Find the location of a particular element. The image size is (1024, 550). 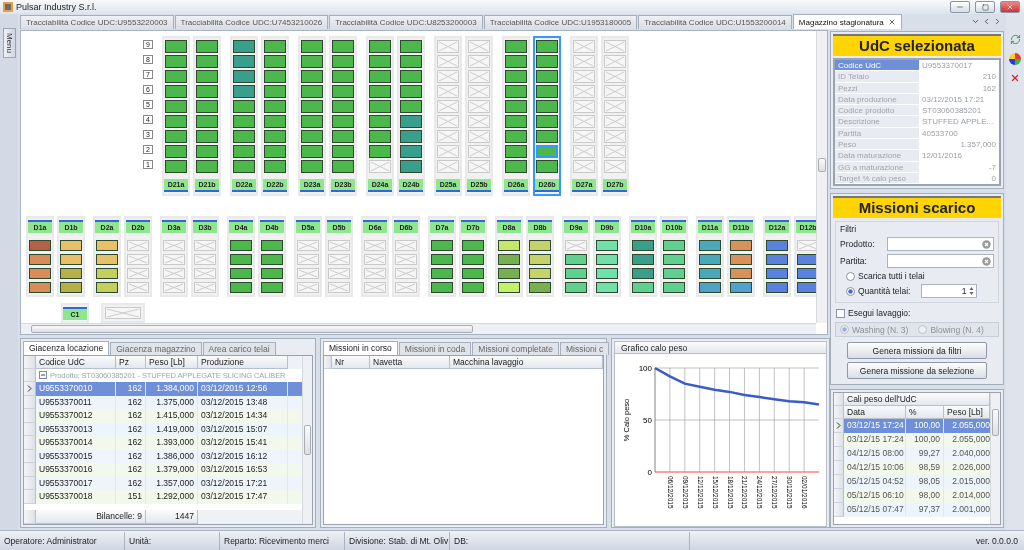

document-tab: Tracciabilità Codice UDC:U1953180005 is located at coordinates (560, 22).